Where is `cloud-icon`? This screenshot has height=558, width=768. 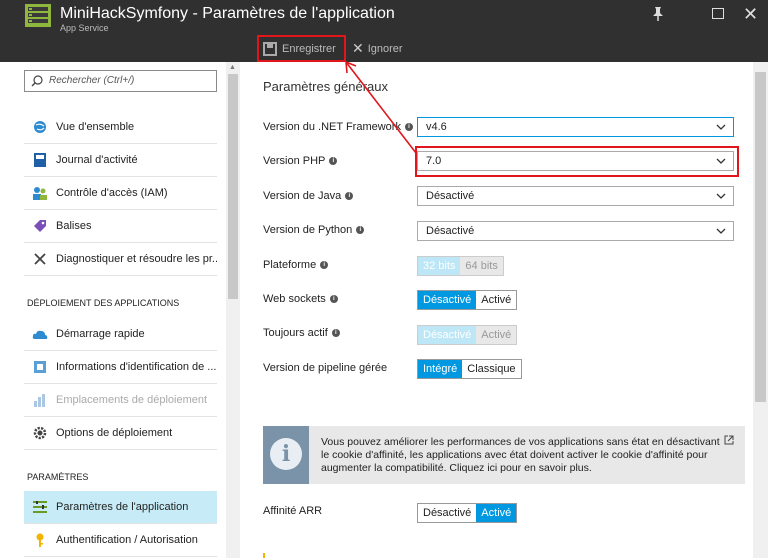
cloud-icon is located at coordinates (40, 334).